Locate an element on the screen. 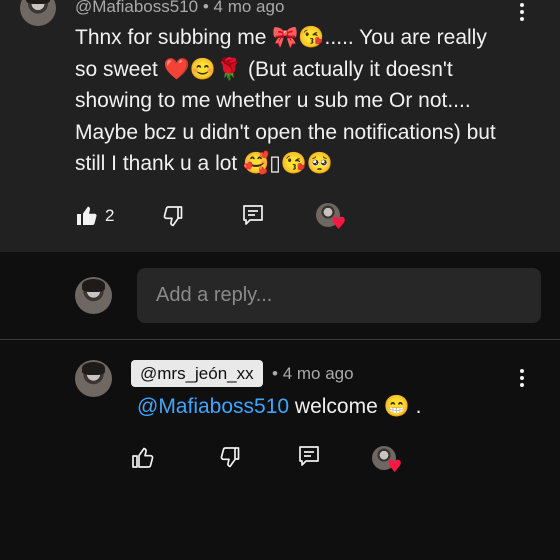  comment-meta: @Mafiaboss510 • 4 mo ago is located at coordinates (179, 8).